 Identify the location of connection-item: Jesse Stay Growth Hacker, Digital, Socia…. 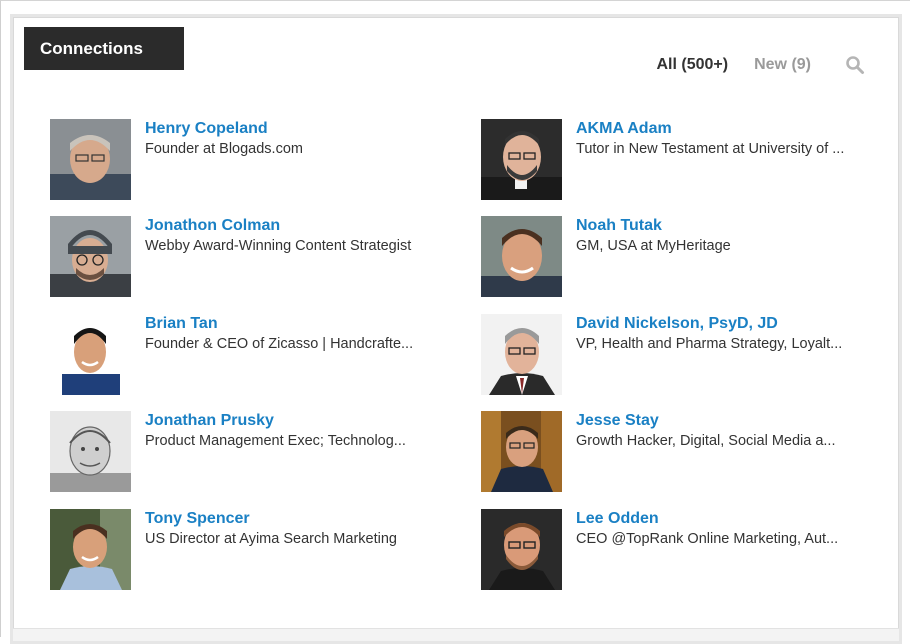
(684, 451).